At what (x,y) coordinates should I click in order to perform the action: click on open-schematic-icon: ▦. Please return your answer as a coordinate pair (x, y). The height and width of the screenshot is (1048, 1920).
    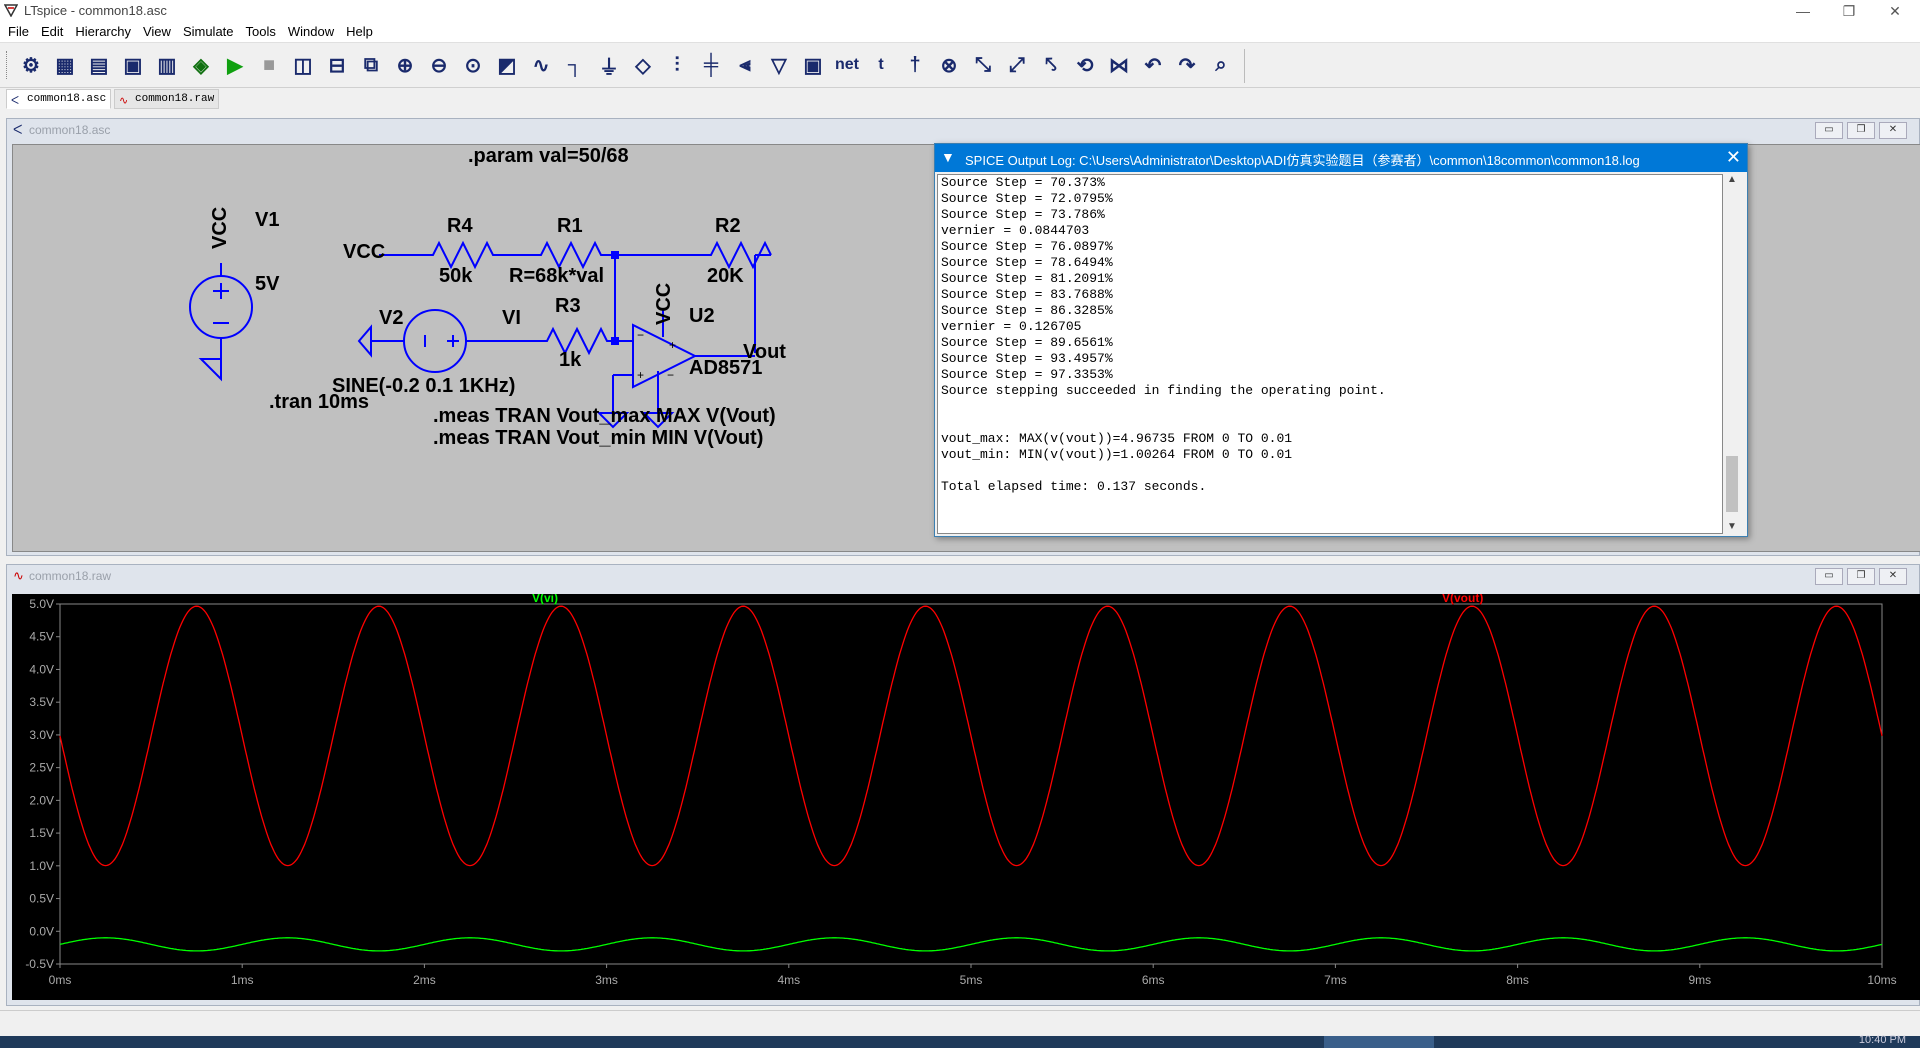
    Looking at the image, I should click on (65, 65).